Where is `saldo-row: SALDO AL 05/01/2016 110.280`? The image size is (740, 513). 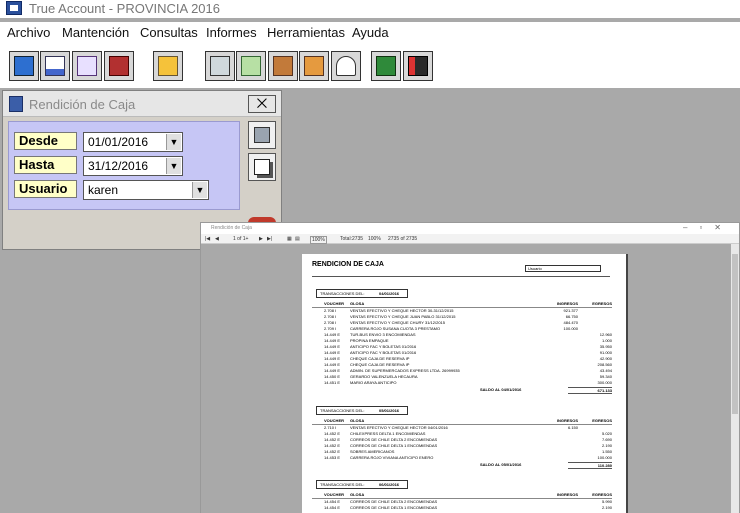
saldo-row: SALDO AL 05/01/2016 110.280 is located at coordinates (462, 465).